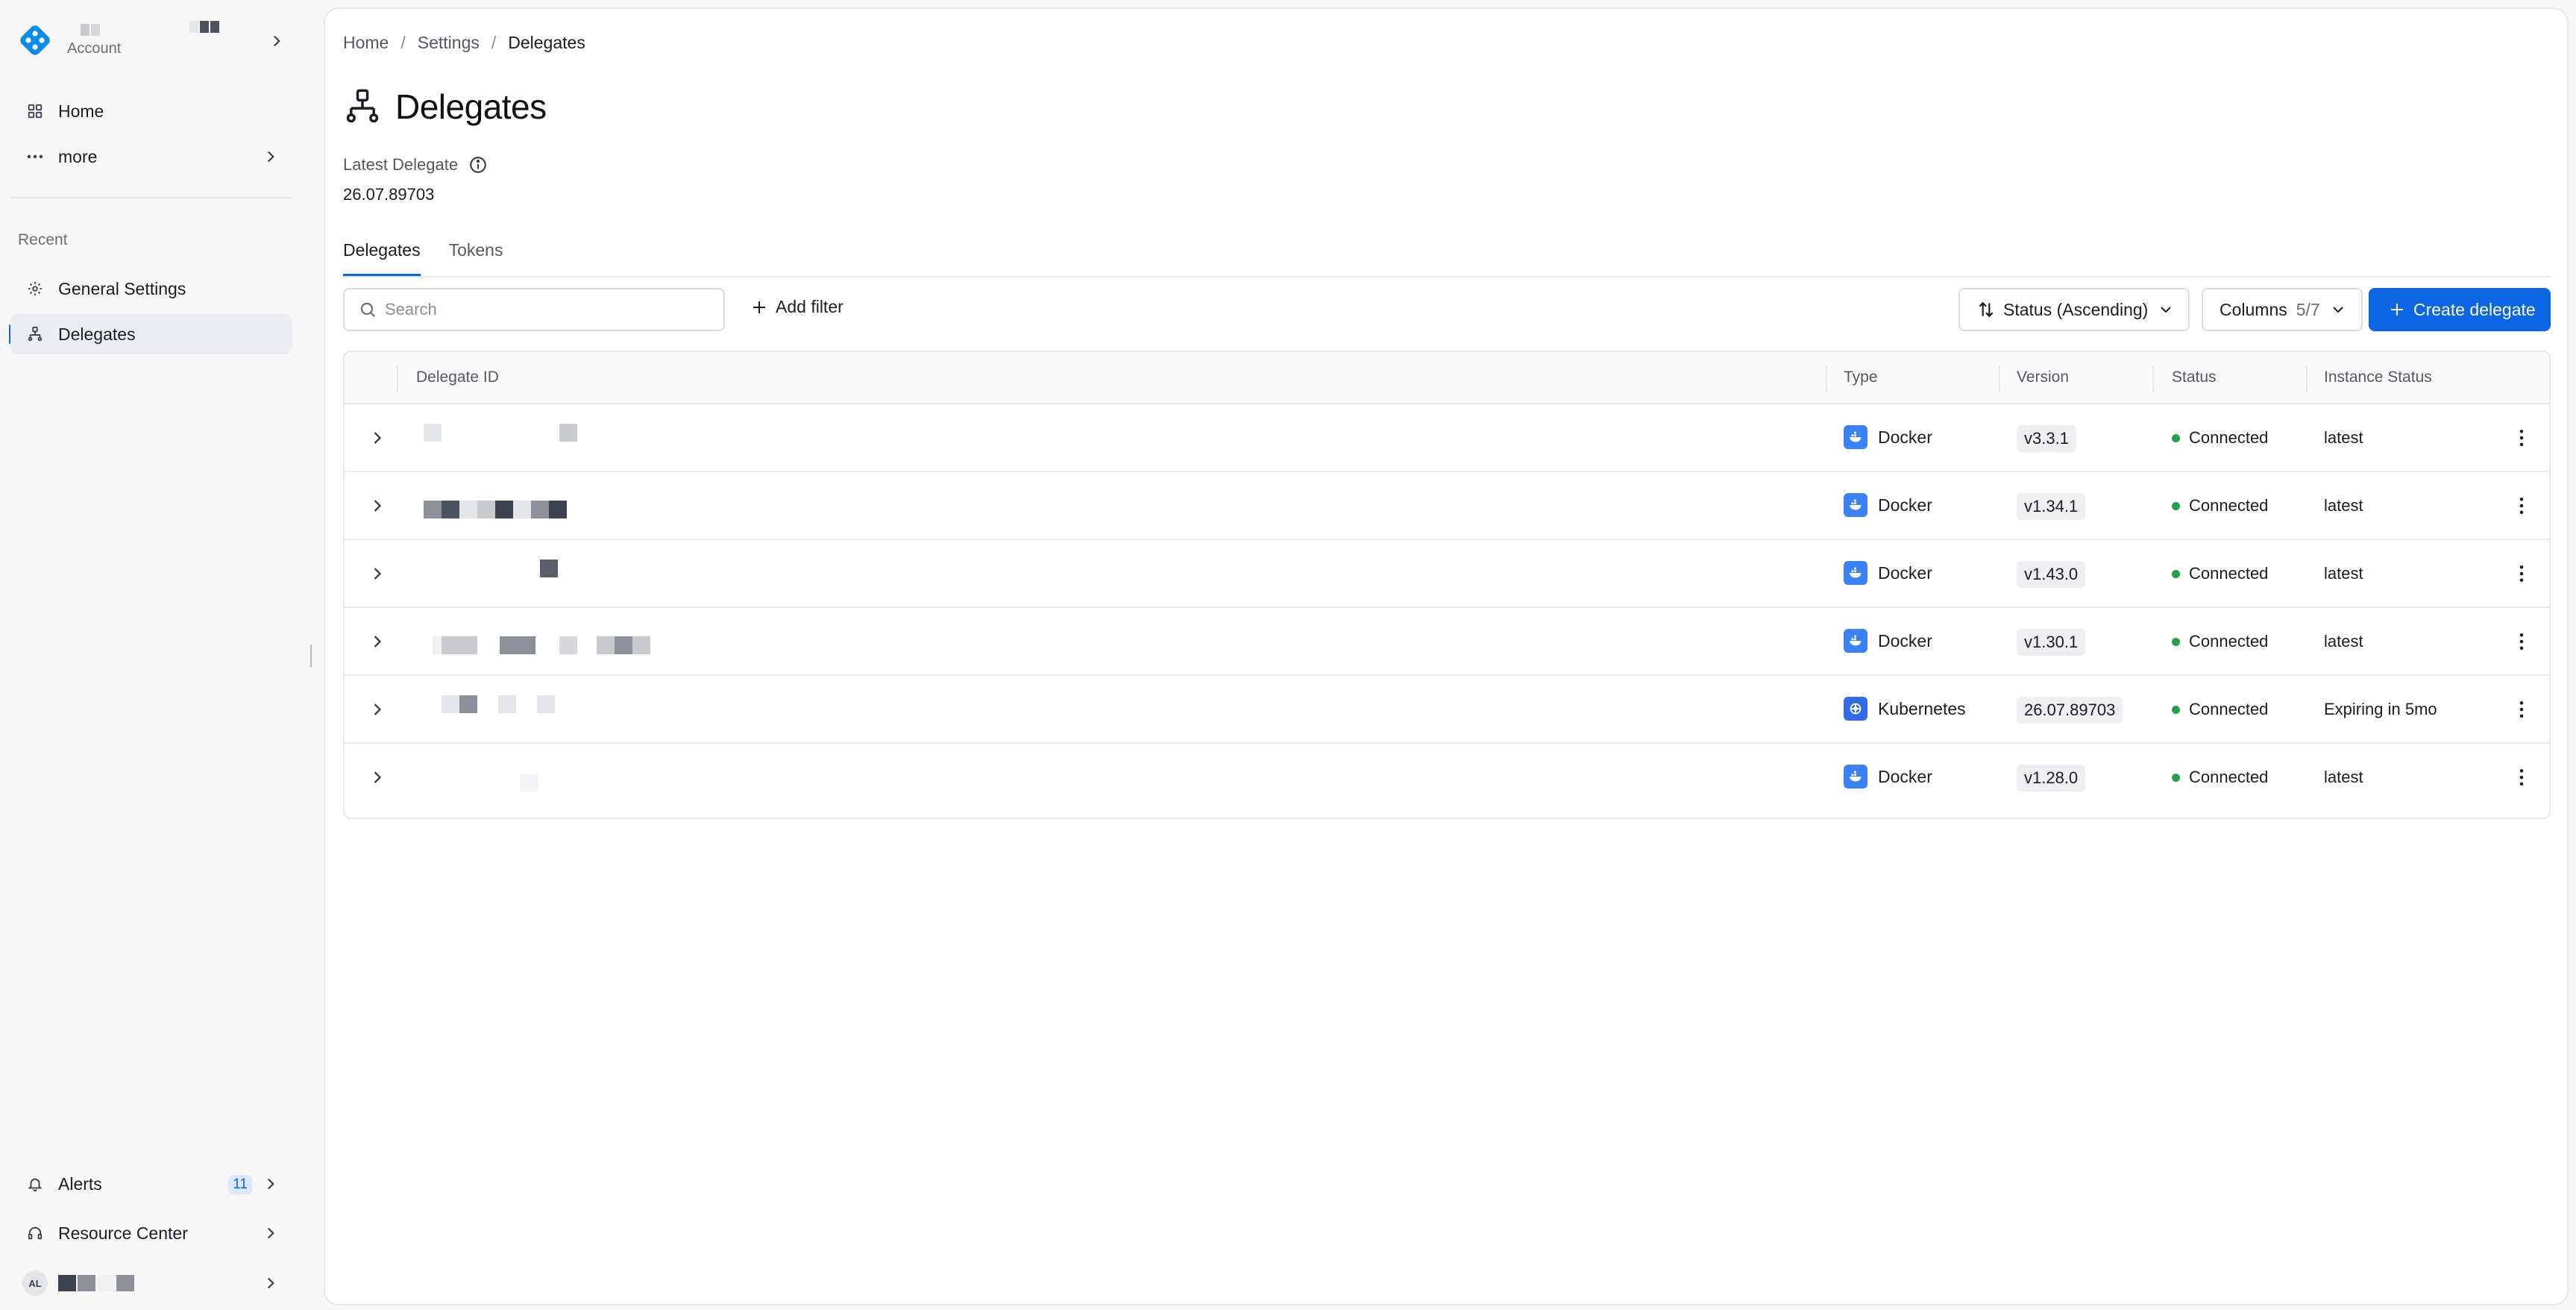  Describe the element at coordinates (151, 334) in the screenshot. I see `sidebar-item-delegates: Delegates` at that location.